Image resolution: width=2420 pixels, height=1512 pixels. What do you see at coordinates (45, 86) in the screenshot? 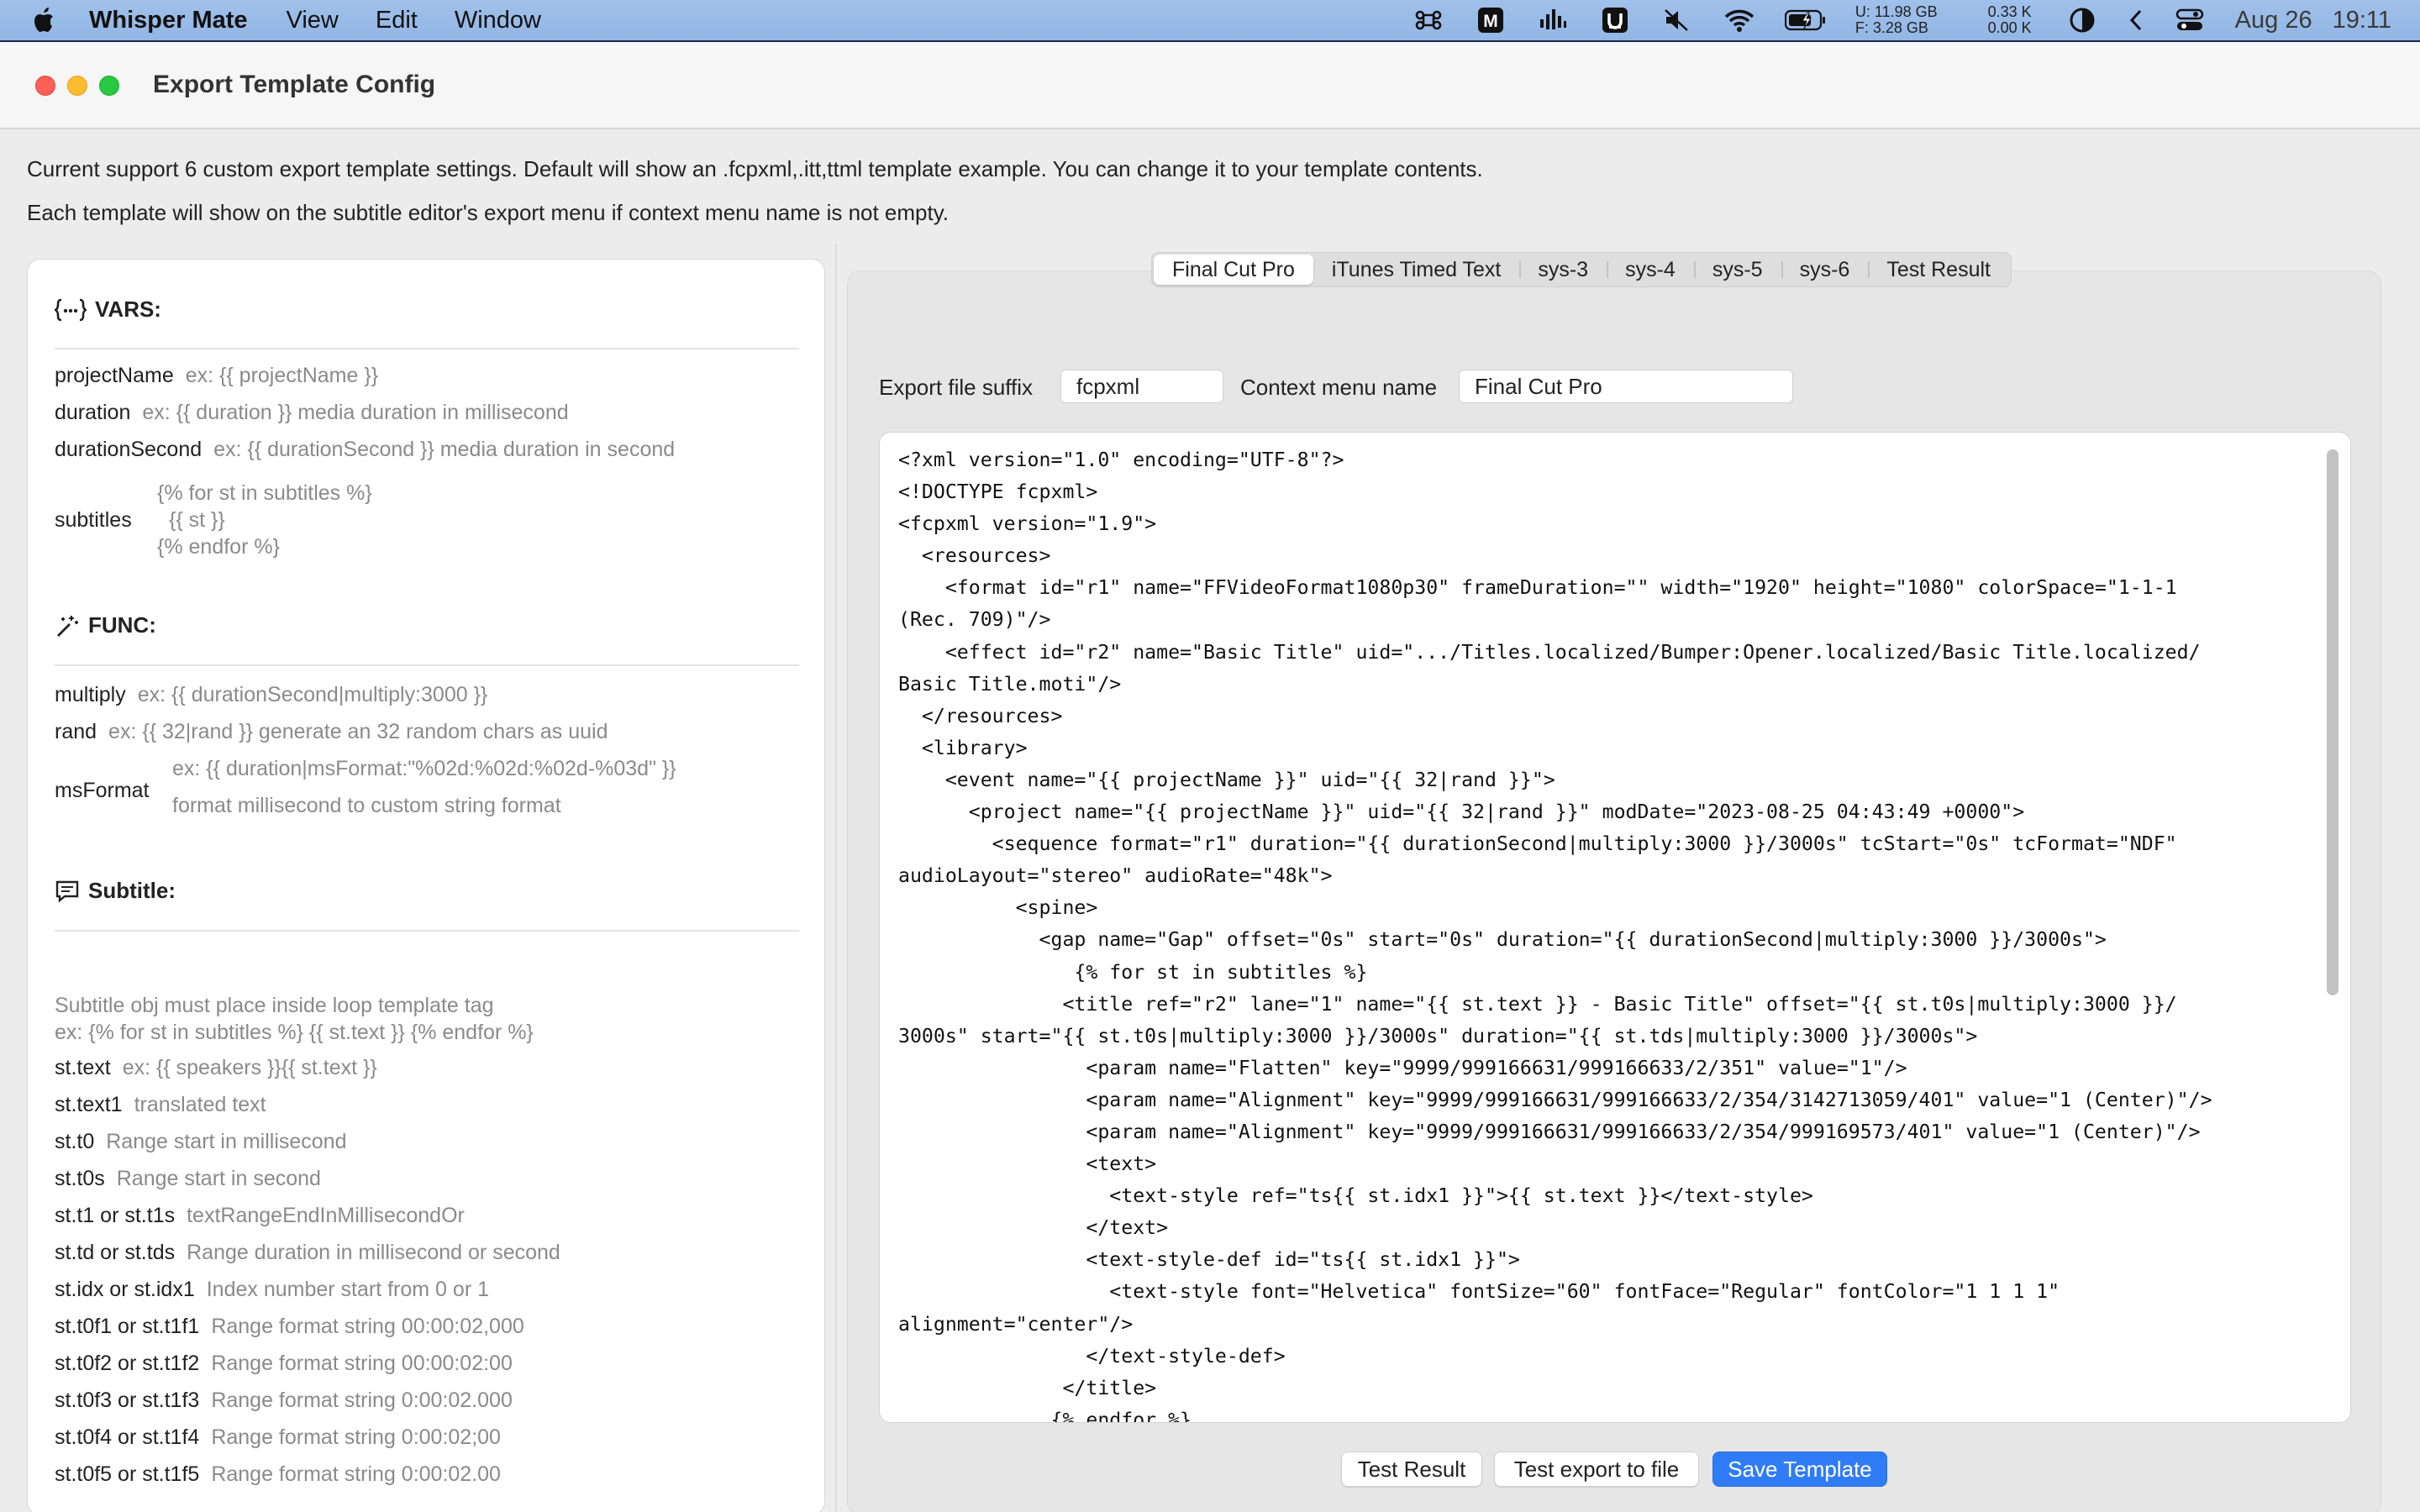
I see `close-button` at bounding box center [45, 86].